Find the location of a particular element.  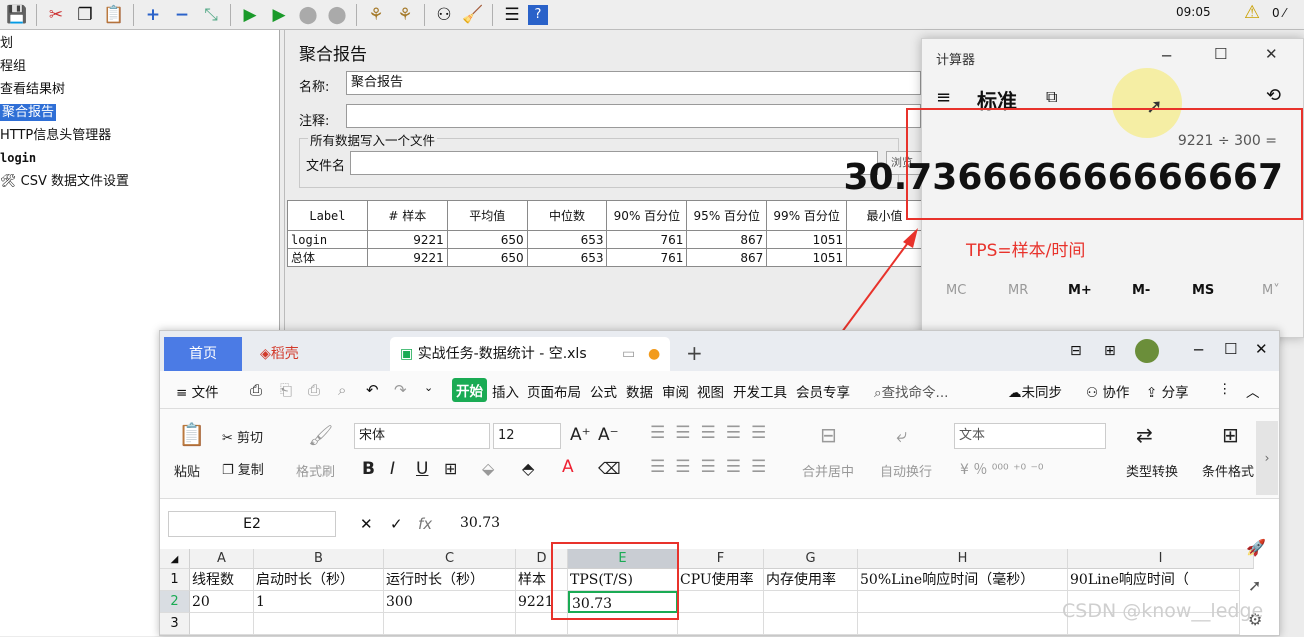

paste-button: 粘贴 is located at coordinates (187, 470).